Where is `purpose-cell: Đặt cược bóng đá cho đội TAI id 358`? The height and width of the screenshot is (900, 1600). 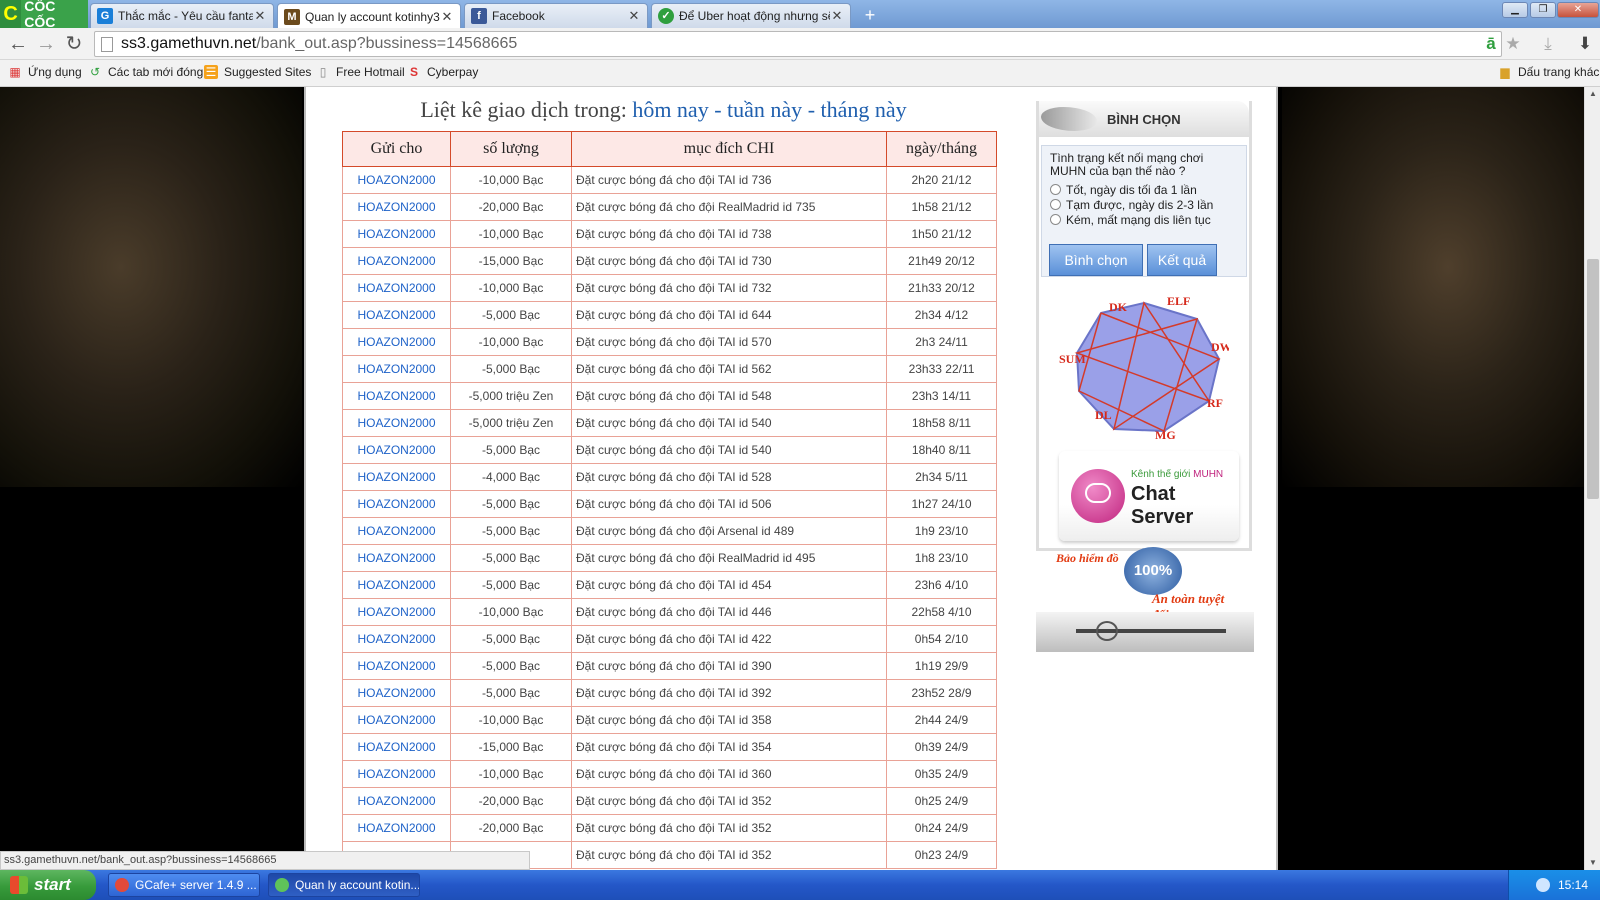
purpose-cell: Đặt cược bóng đá cho đội TAI id 358 is located at coordinates (729, 720).